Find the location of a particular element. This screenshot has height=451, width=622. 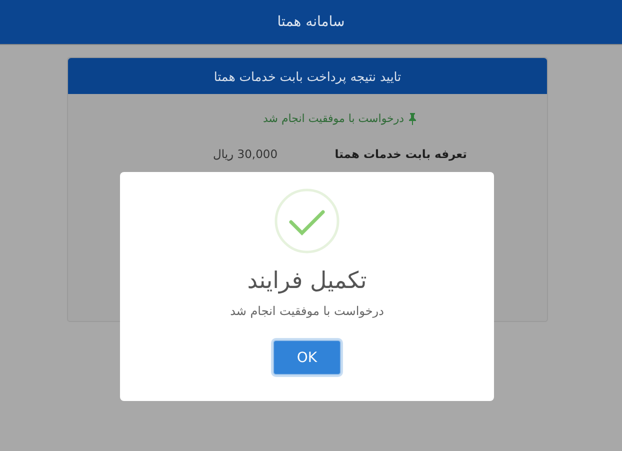

dialog-title: تکمیل فرایند is located at coordinates (307, 281).